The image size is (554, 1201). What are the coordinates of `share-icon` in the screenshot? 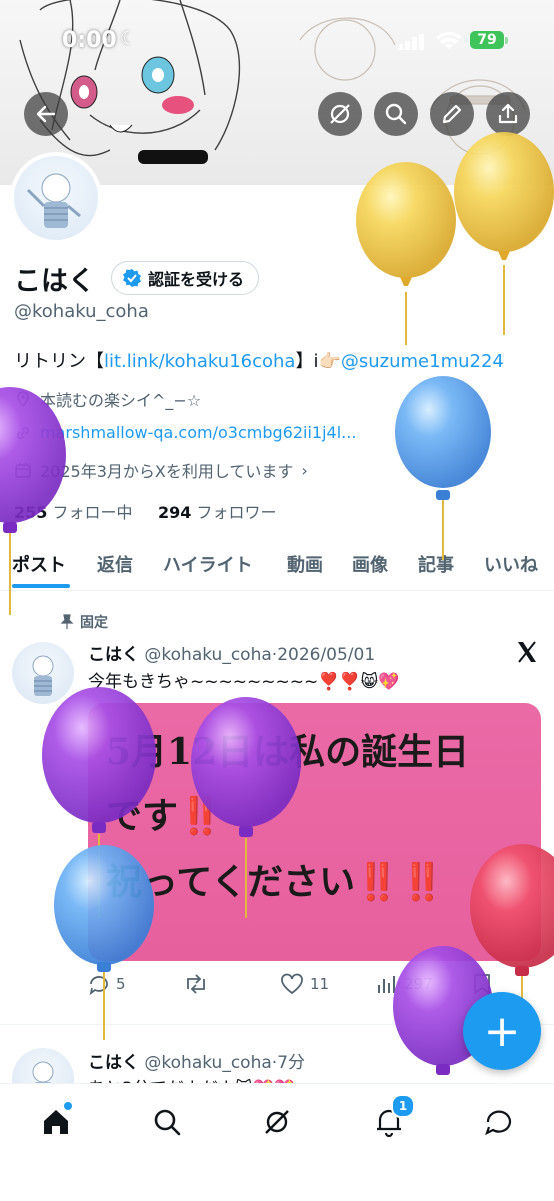 It's located at (508, 113).